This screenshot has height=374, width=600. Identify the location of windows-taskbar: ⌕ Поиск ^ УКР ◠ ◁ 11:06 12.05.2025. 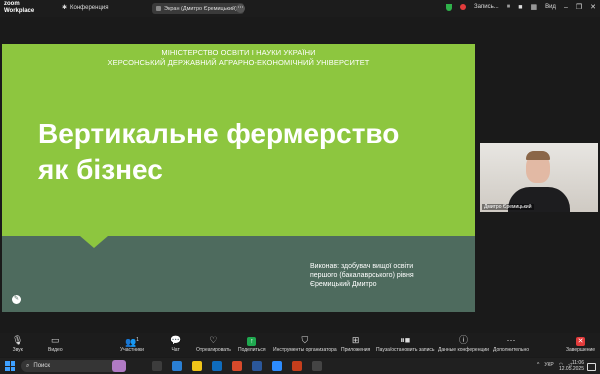
(300, 366).